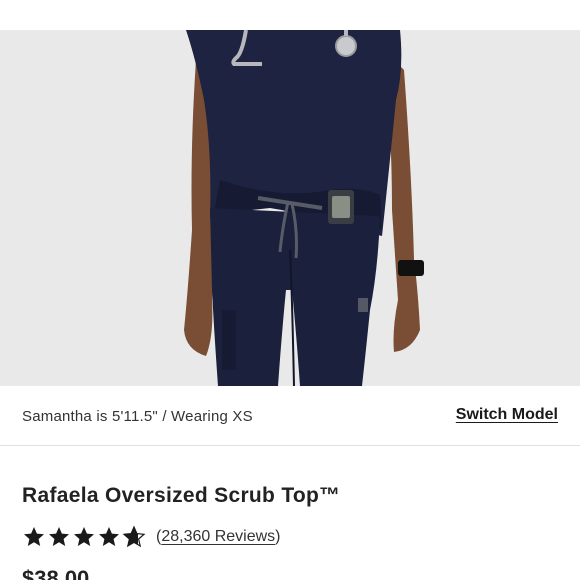  Describe the element at coordinates (137, 416) in the screenshot. I see `model-info-text: Samantha is 5'11.5" / Wearing XS` at that location.